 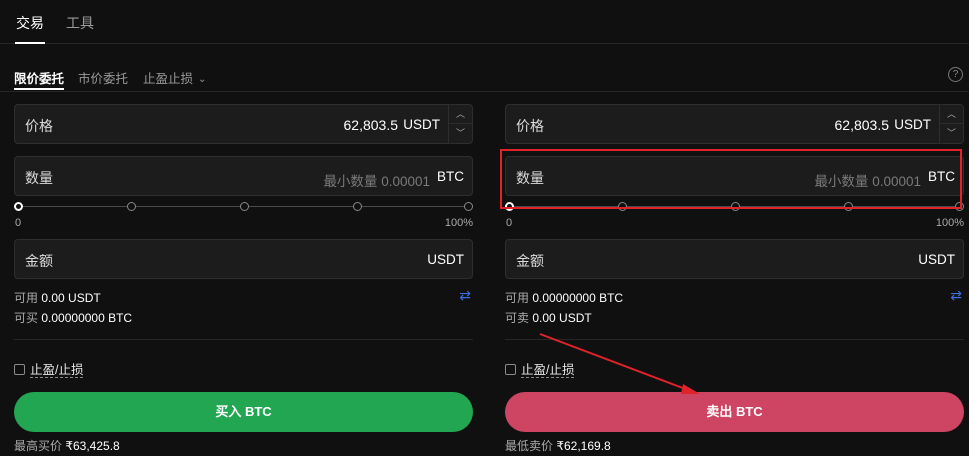 I want to click on buy-tpsl-toggle: 止盈/止损, so click(x=49, y=368).